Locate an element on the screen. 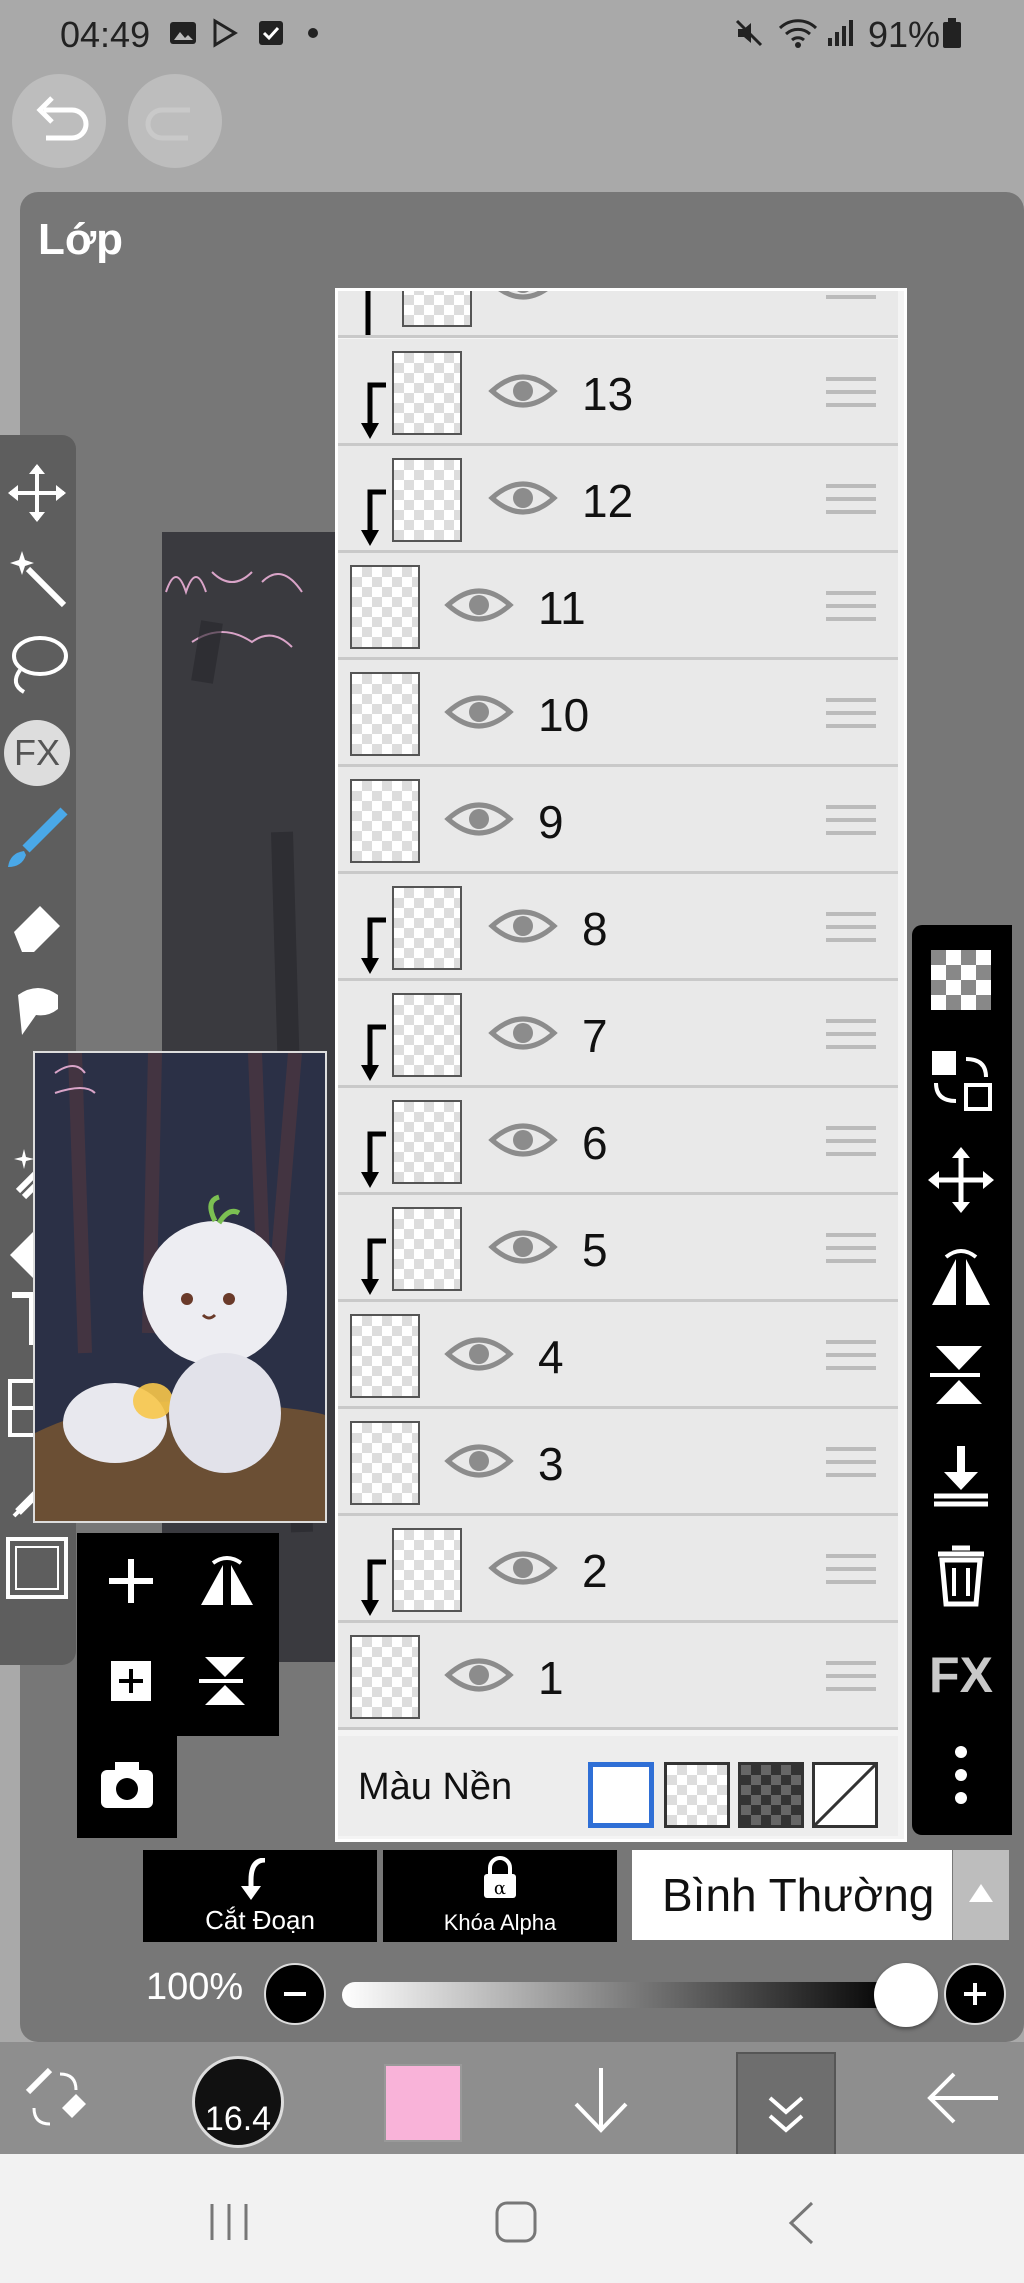  delete-layer-icon is located at coordinates (961, 1575).